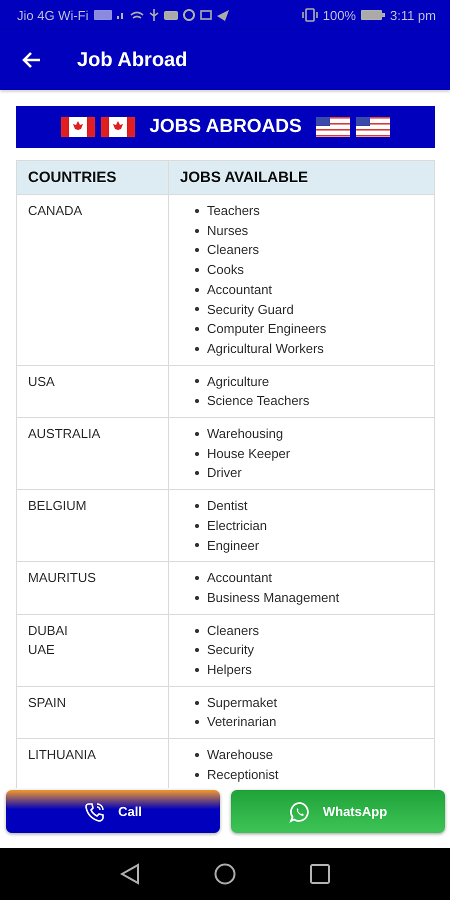  What do you see at coordinates (227, 231) in the screenshot?
I see `job-title: Nurses` at bounding box center [227, 231].